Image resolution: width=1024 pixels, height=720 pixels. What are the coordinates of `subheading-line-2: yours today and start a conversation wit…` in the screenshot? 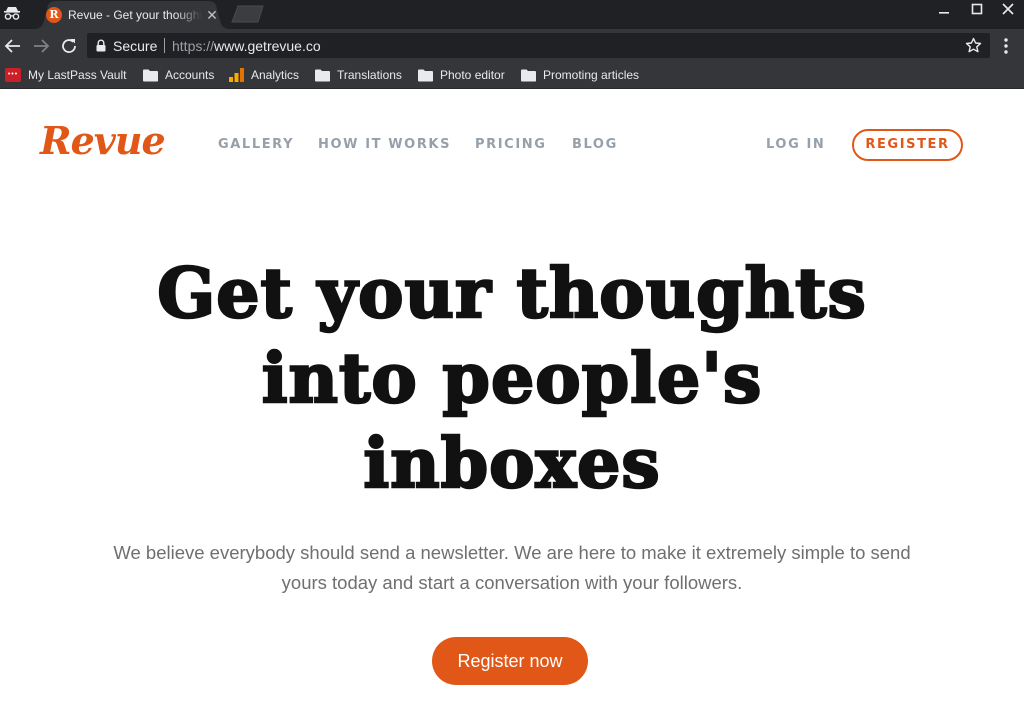 It's located at (512, 582).